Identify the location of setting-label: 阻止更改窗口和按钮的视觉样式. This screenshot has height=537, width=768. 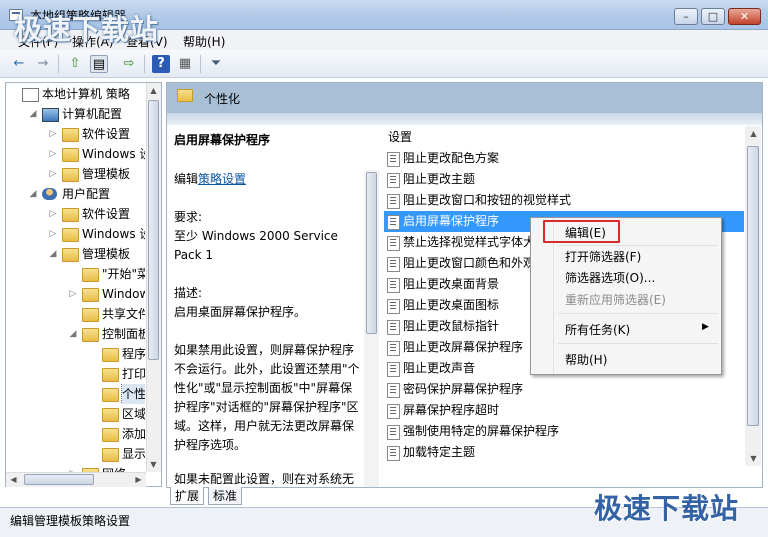
(487, 200).